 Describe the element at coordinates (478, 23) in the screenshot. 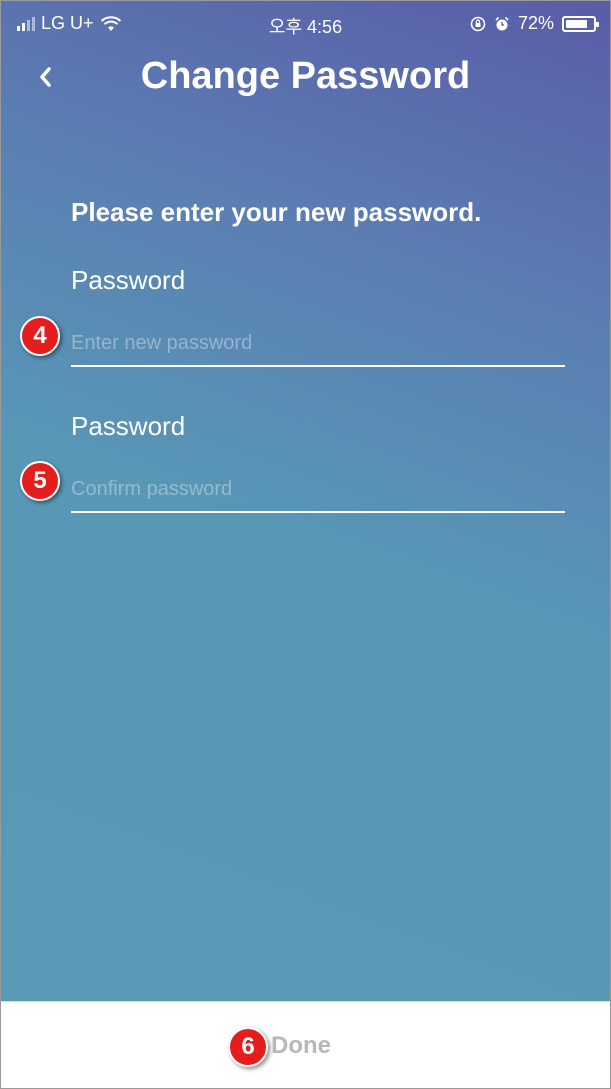

I see `rotation-lock-icon` at that location.